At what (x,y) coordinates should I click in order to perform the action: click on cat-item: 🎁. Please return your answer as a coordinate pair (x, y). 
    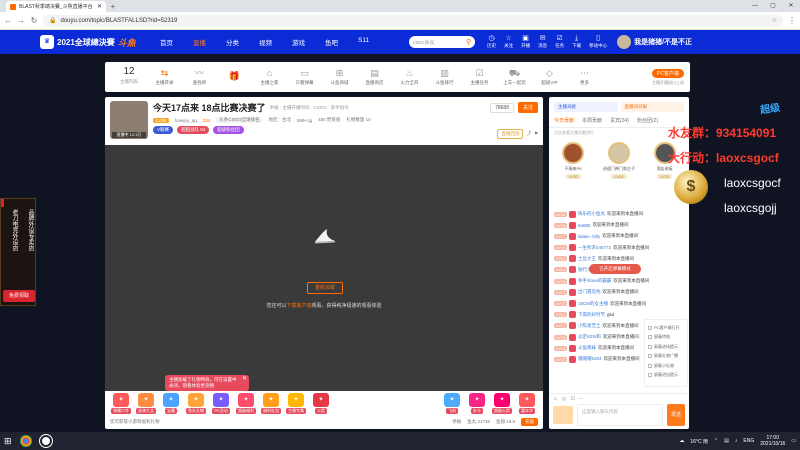
    Looking at the image, I should click on (234, 77).